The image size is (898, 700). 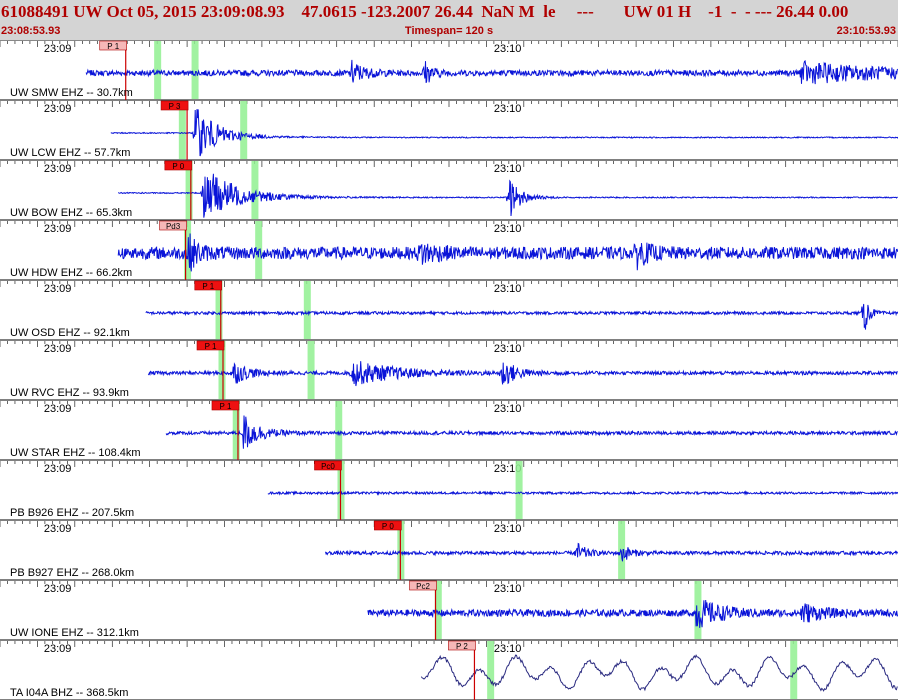 What do you see at coordinates (449, 670) in the screenshot?
I see `trace-row: 23:09 23:10 P 2 TA I04A BHZ -- 368.5km` at bounding box center [449, 670].